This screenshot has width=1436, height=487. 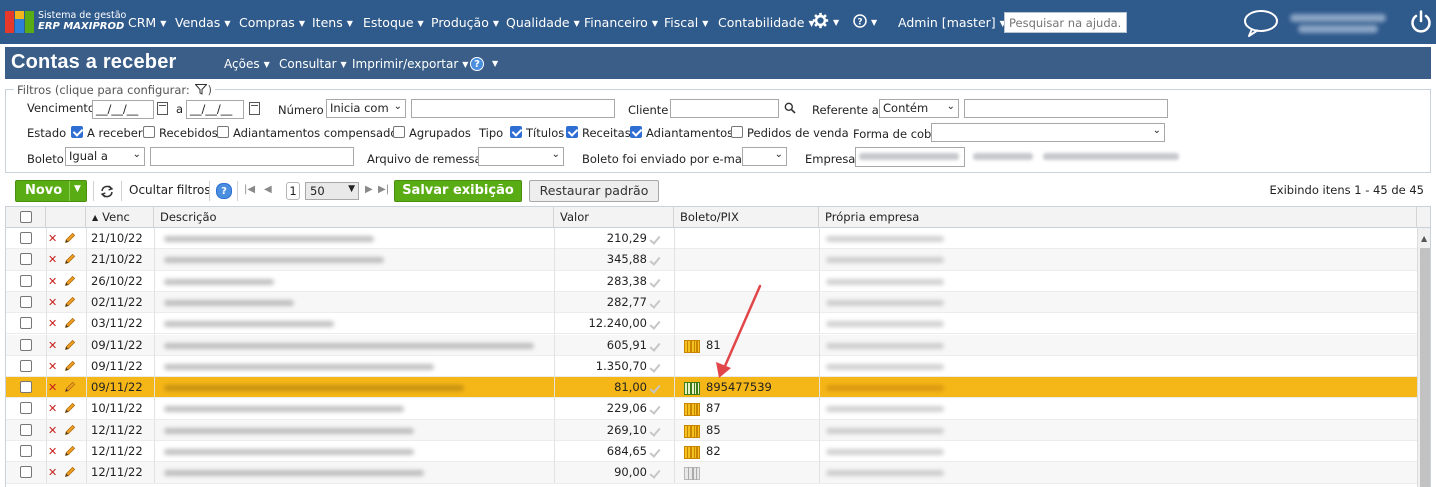 What do you see at coordinates (614, 217) in the screenshot?
I see `col-valor: Valor` at bounding box center [614, 217].